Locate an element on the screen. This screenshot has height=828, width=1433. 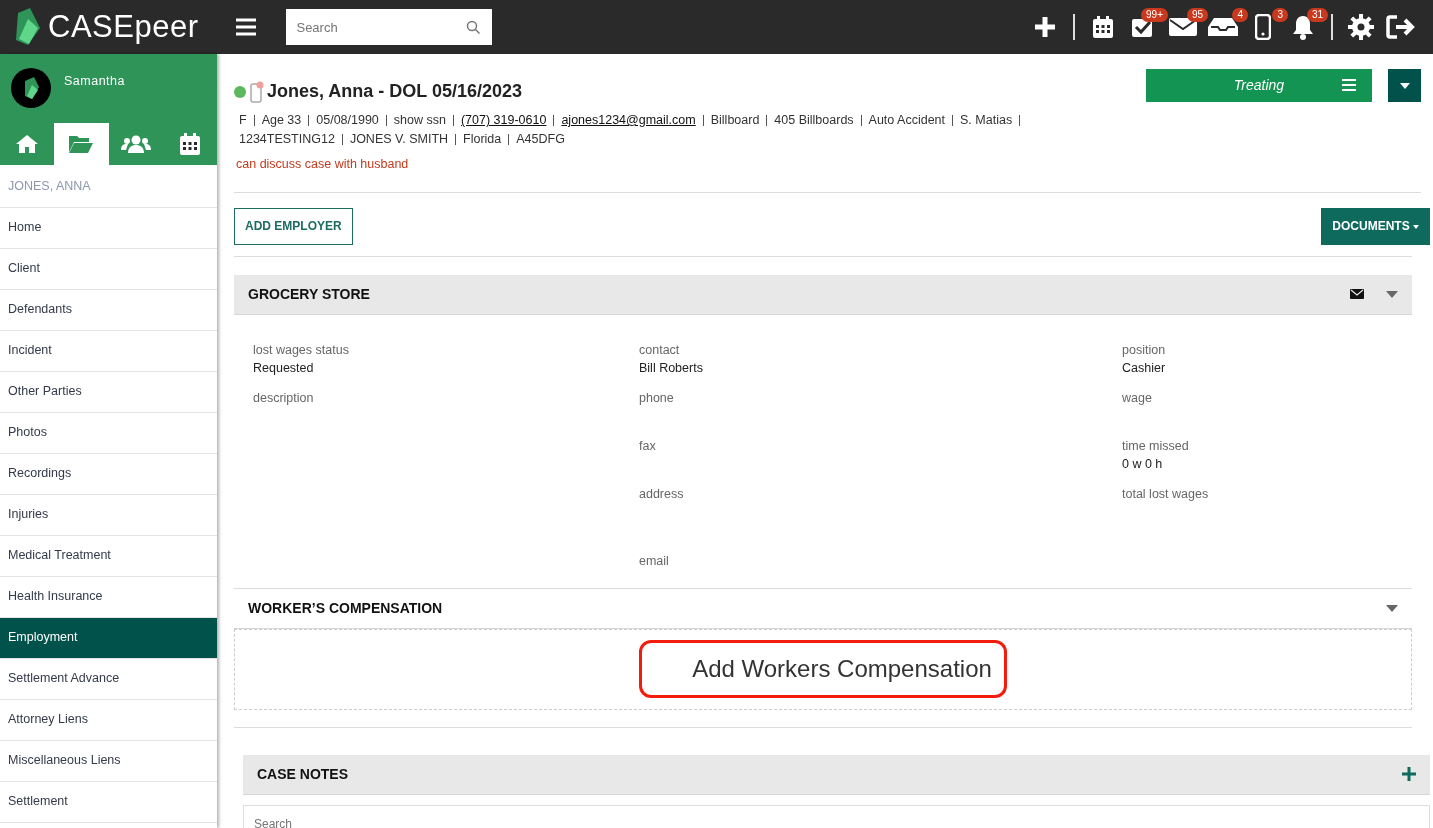
add-workers-compensation-button: Add Workers Compensation is located at coordinates (823, 669).